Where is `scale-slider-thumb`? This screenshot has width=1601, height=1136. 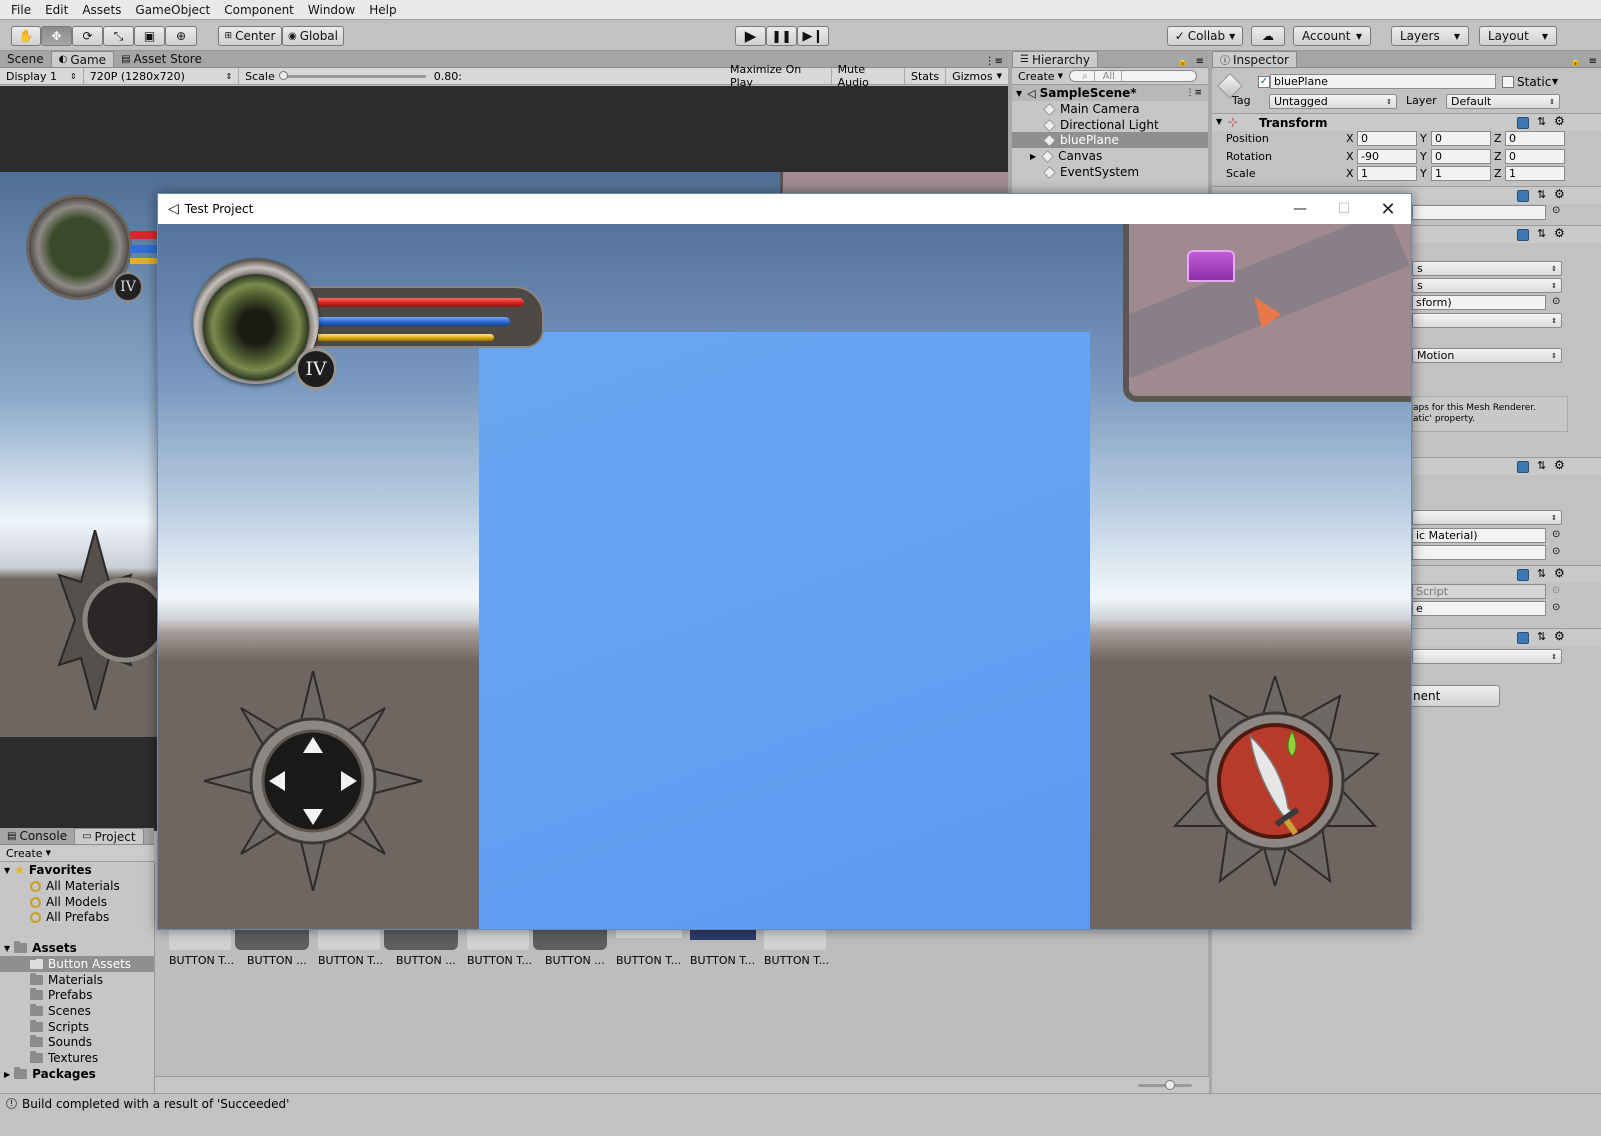
scale-slider-thumb is located at coordinates (283, 75).